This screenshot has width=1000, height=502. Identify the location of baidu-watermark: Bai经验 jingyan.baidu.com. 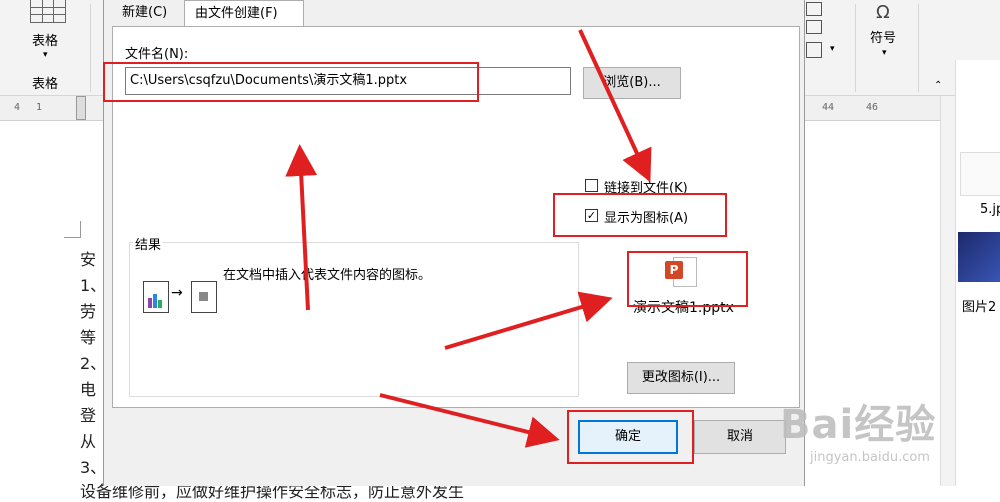
(885, 437).